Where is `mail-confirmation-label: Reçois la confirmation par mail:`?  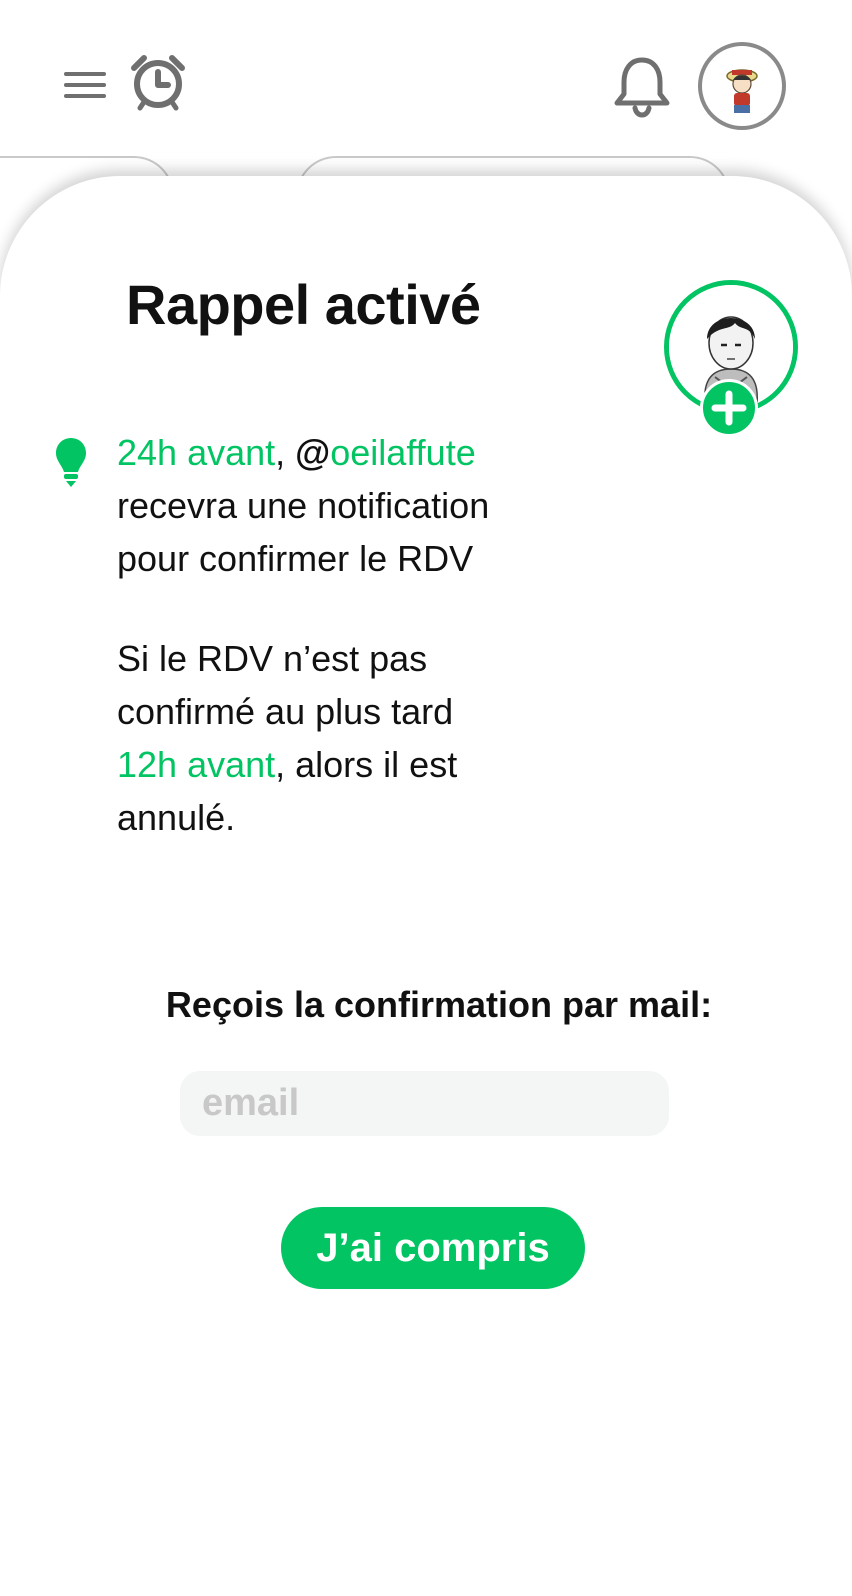
mail-confirmation-label: Reçois la confirmation par mail: is located at coordinates (439, 1004).